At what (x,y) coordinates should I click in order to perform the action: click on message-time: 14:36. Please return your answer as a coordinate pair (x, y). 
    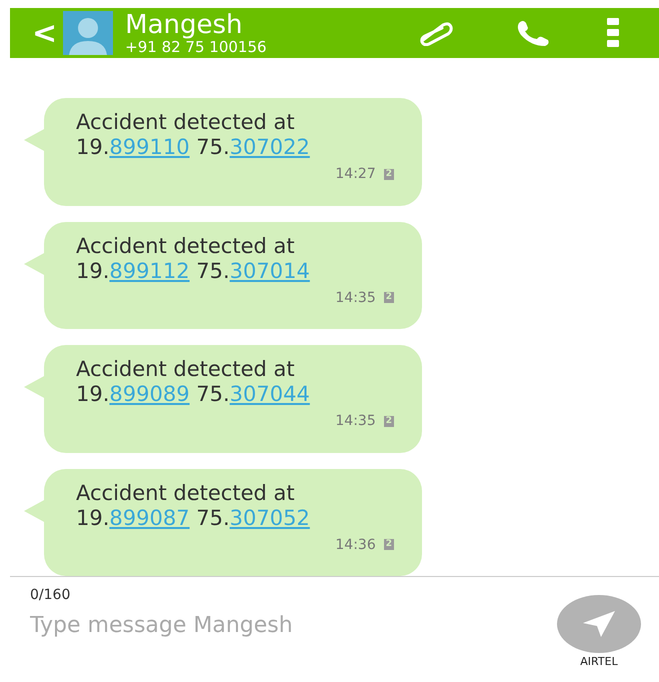
    Looking at the image, I should click on (355, 544).